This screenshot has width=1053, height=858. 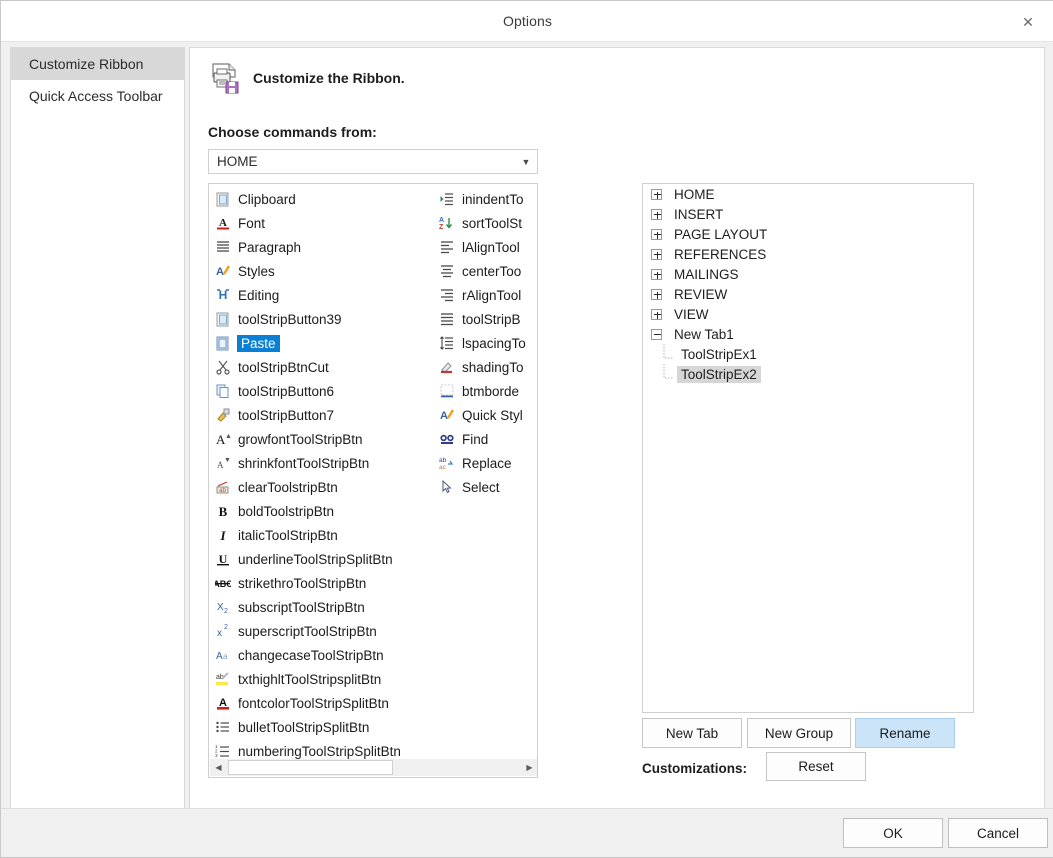 What do you see at coordinates (492, 295) in the screenshot?
I see `command-label: rAlignTool` at bounding box center [492, 295].